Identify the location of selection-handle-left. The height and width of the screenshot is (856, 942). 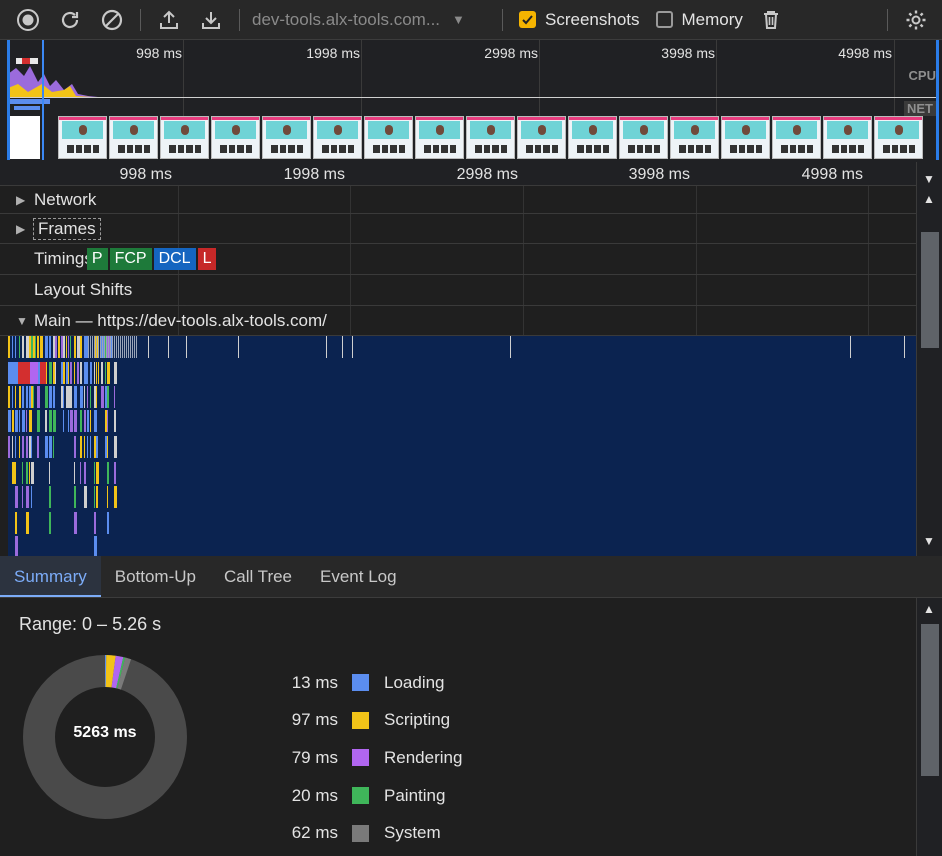
(8, 100).